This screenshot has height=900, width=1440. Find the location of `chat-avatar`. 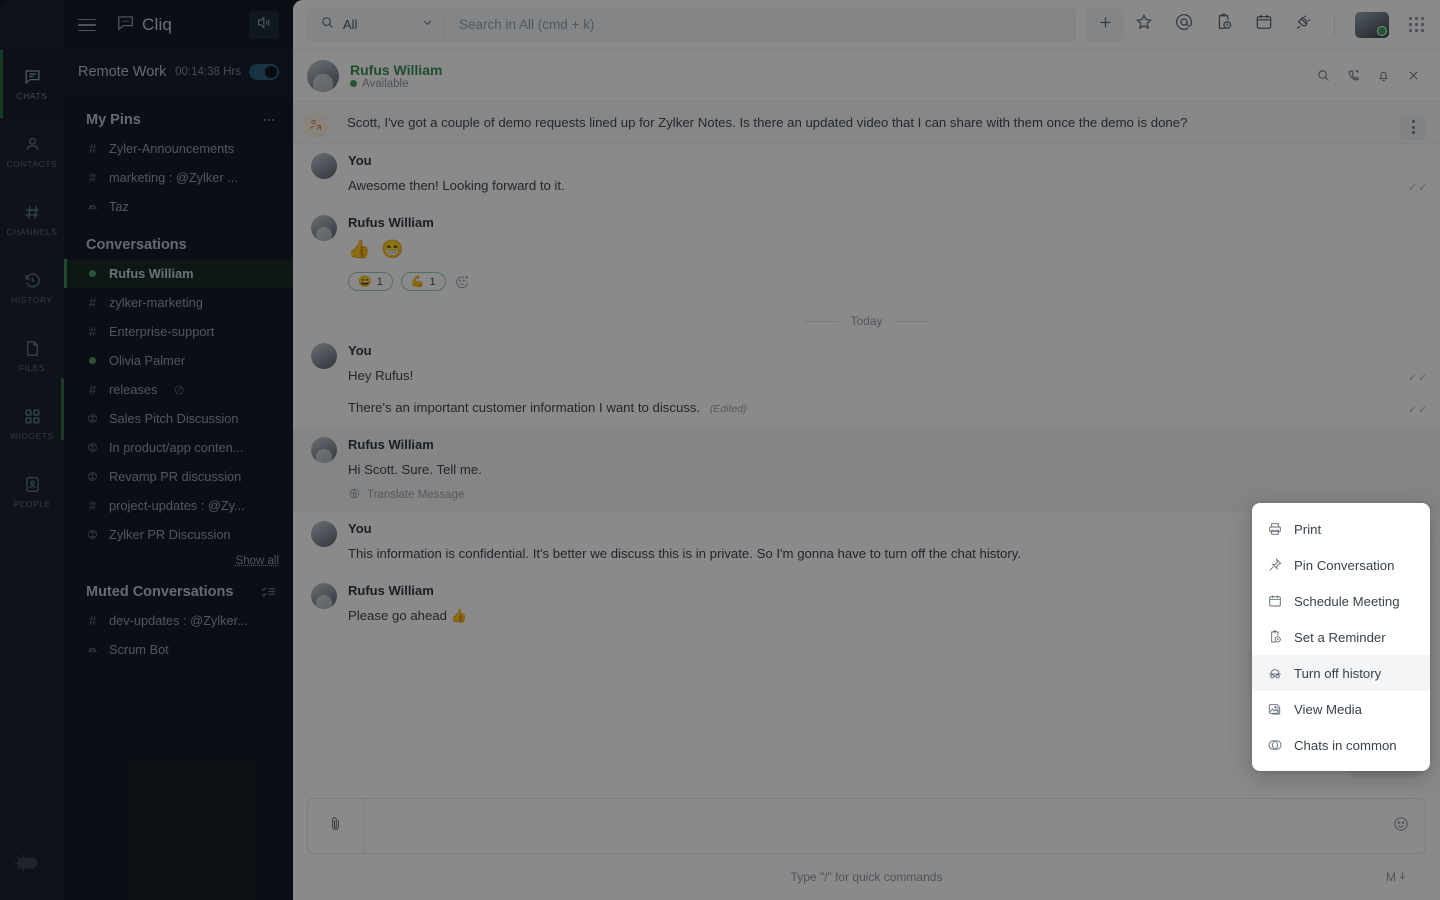

chat-avatar is located at coordinates (323, 75).